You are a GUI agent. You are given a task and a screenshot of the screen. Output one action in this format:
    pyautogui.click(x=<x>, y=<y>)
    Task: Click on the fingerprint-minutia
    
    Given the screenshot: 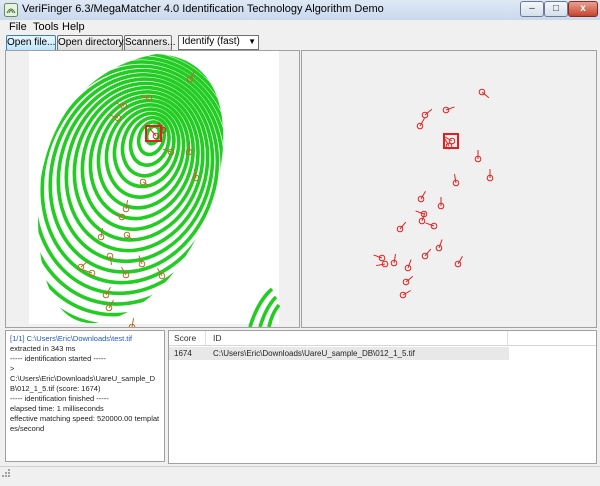 What is the action you would take?
    pyautogui.click(x=132, y=322)
    